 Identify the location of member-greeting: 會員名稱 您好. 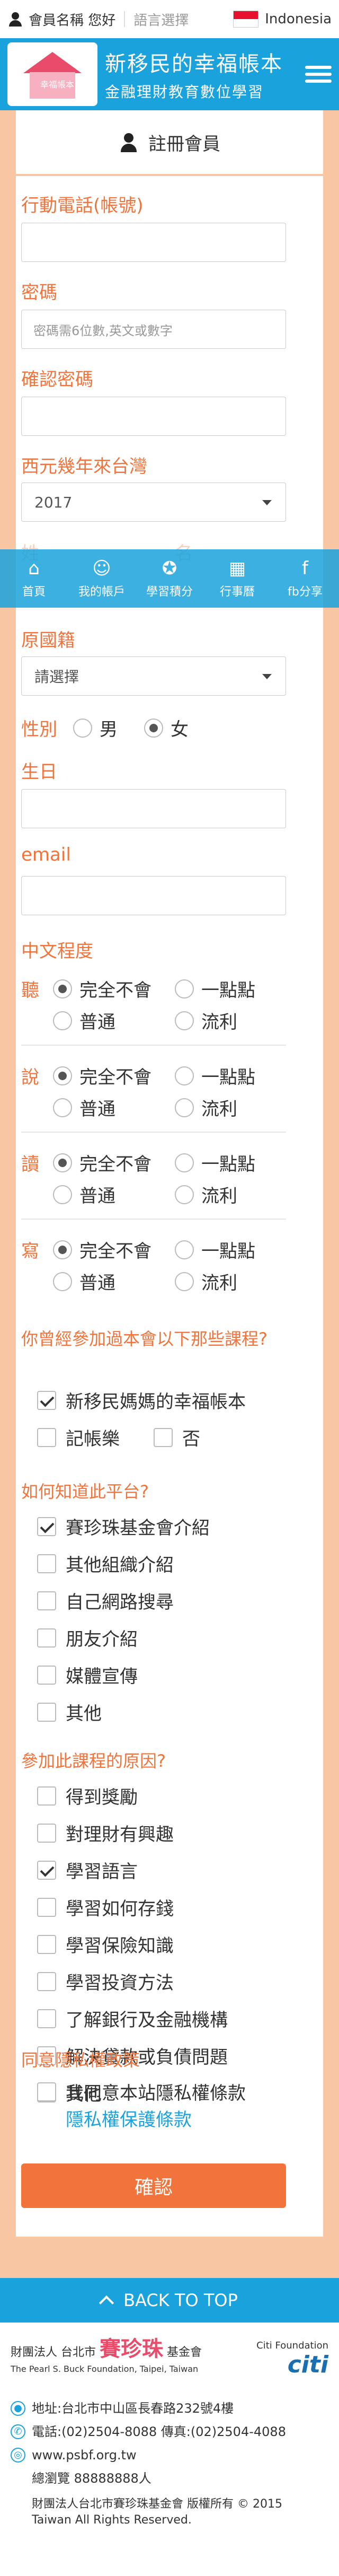
(72, 19).